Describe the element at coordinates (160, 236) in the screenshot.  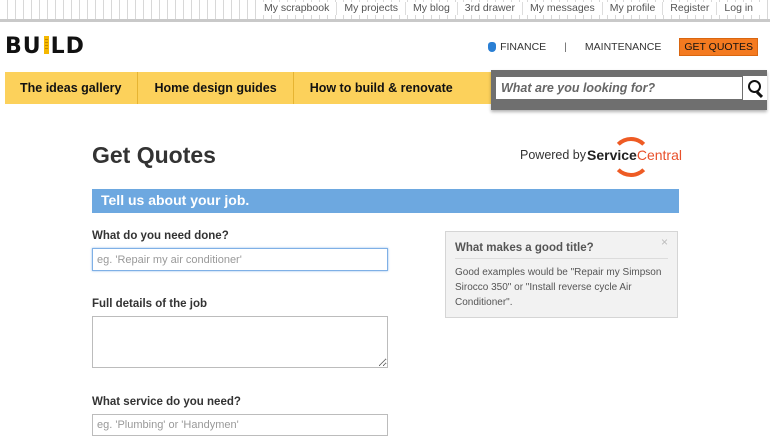
I see `job-title-label: What do you need done?` at that location.